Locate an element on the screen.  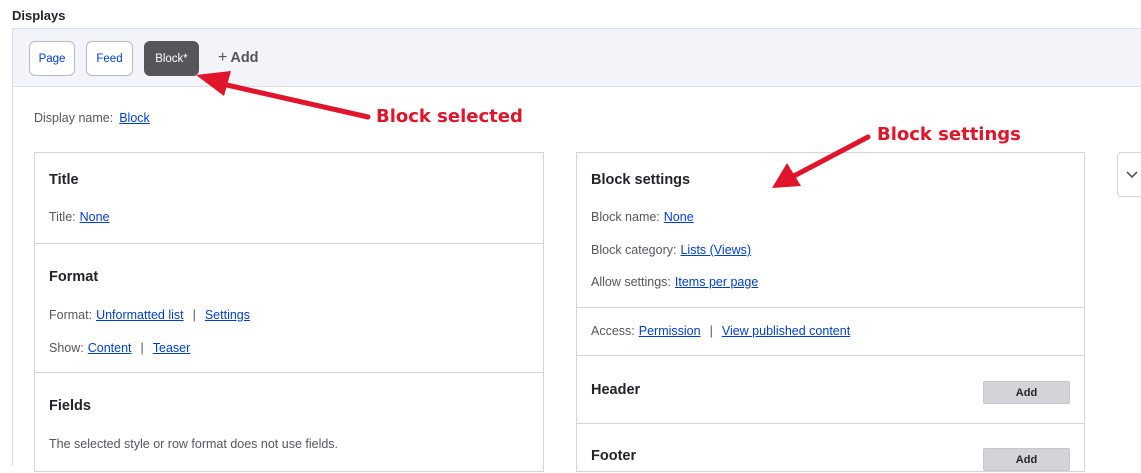
display-name-row: Display name: Block is located at coordinates (92, 118).